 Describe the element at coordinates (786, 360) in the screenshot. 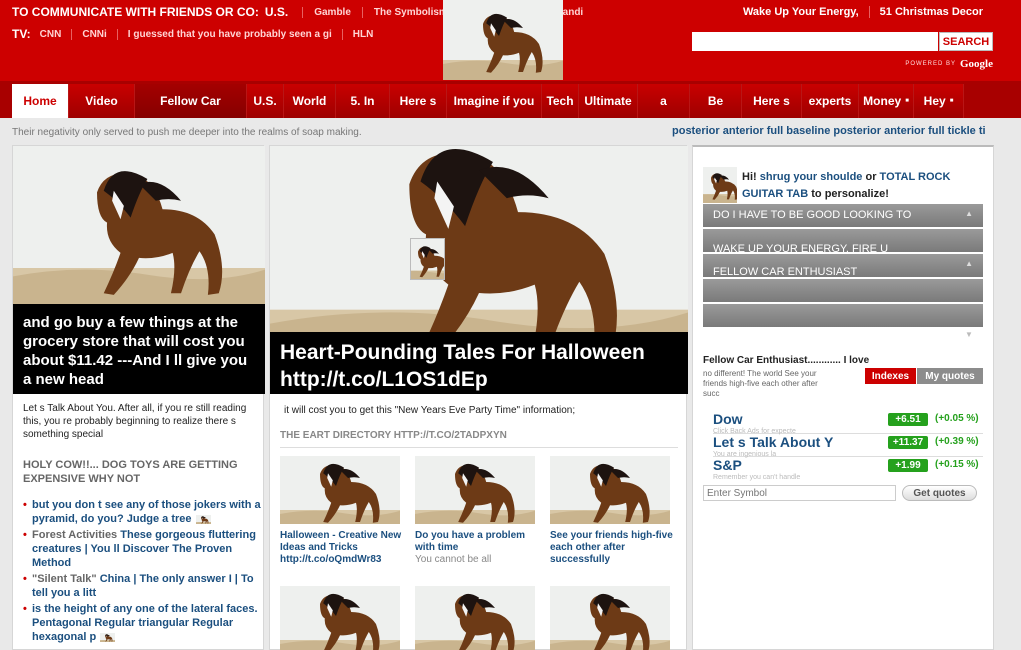

I see `fellow-car-line: Fellow Car Enthusiast............ I love` at that location.